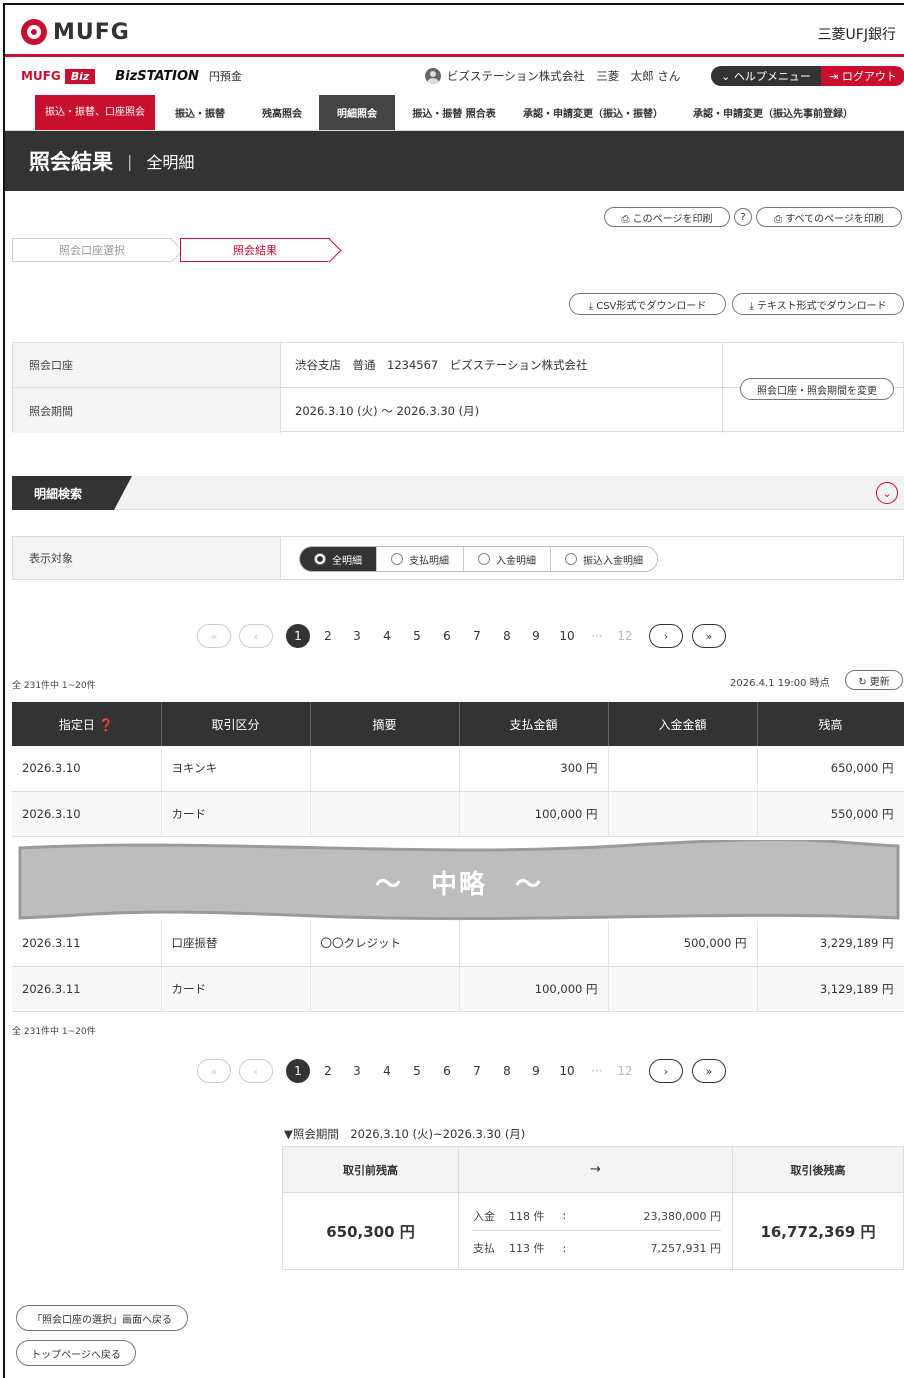 This screenshot has height=1378, width=904. What do you see at coordinates (54, 686) in the screenshot?
I see `result-count: 全 231件中 1~20件` at bounding box center [54, 686].